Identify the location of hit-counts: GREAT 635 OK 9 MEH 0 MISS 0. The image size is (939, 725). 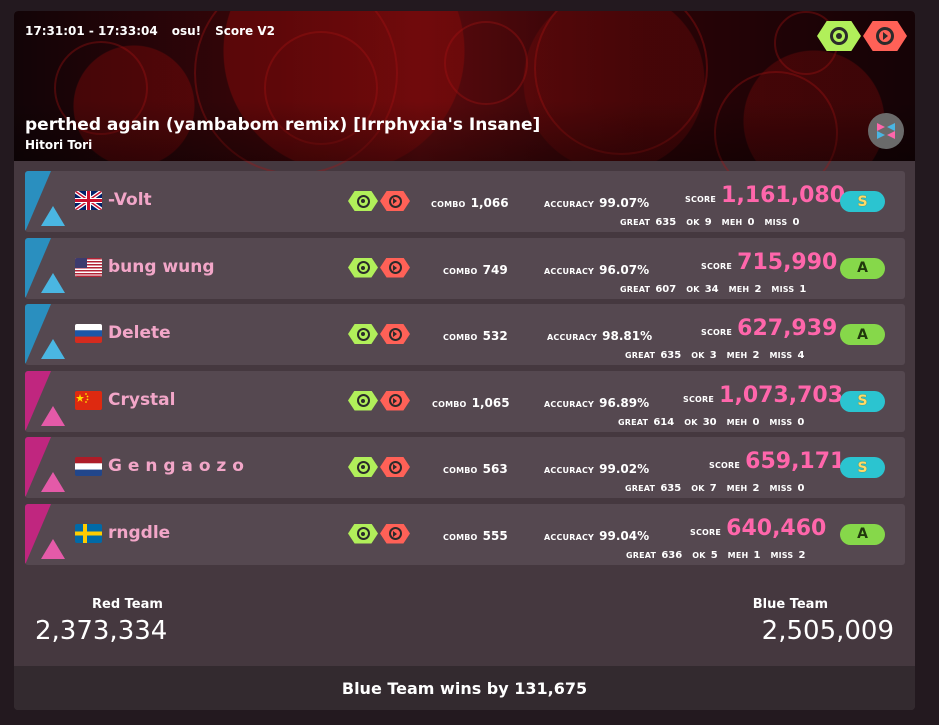
(710, 222).